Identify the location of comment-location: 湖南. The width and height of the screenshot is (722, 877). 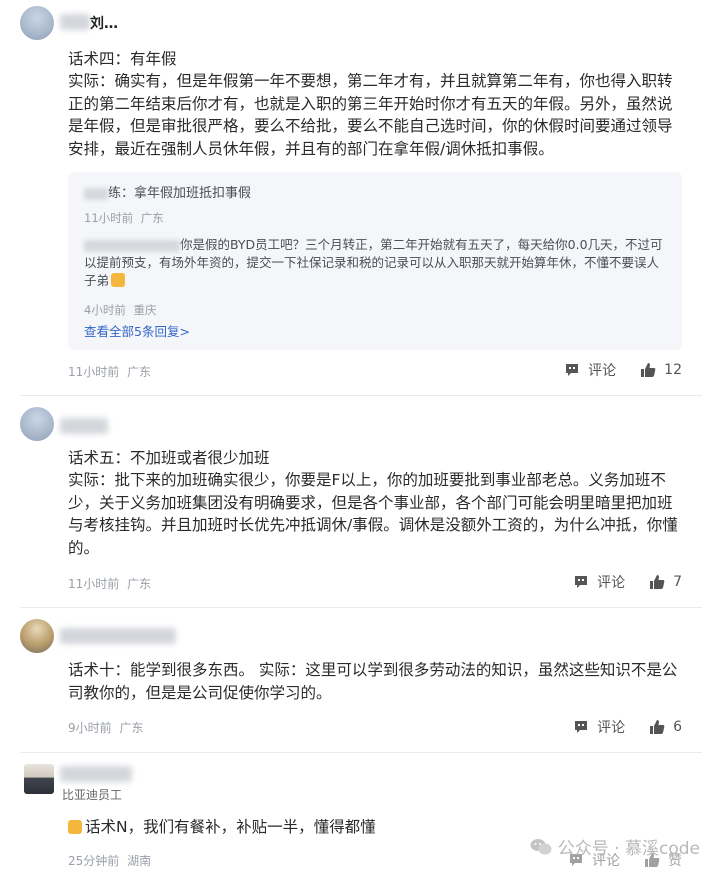
(139, 861).